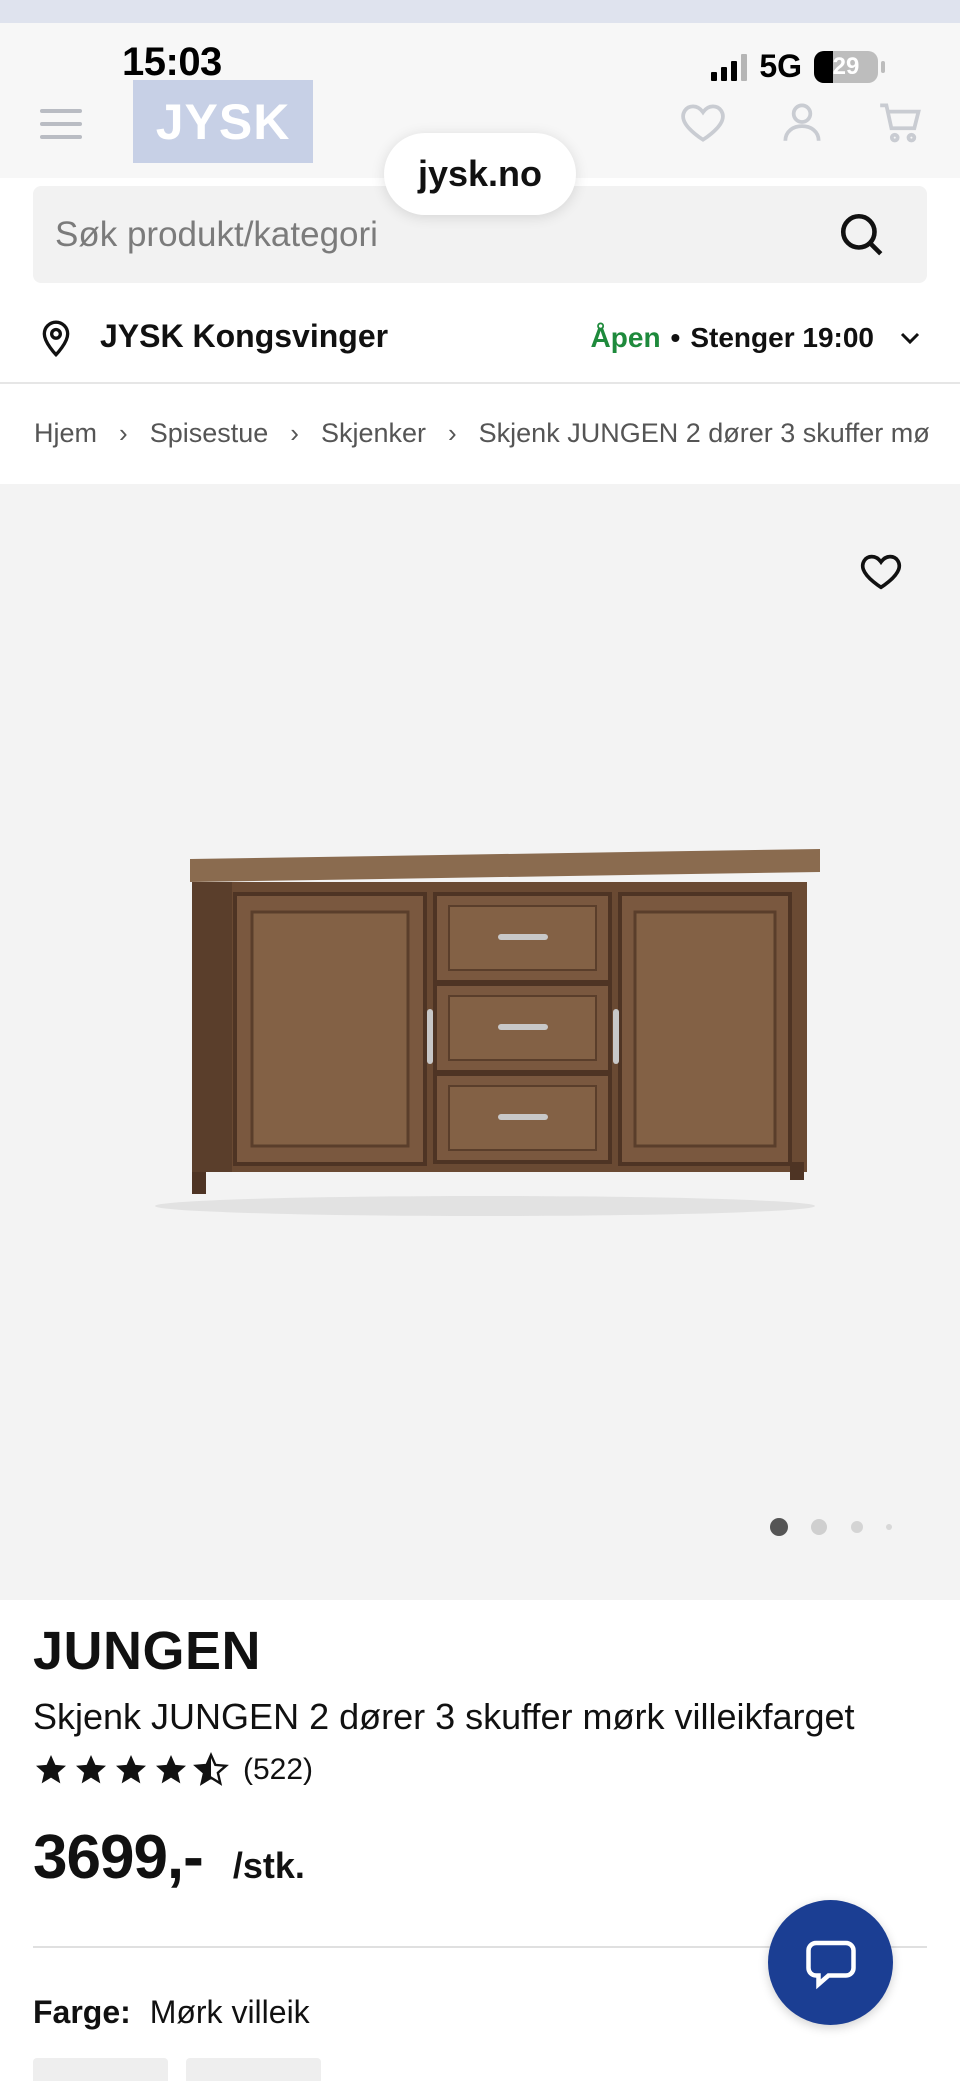  I want to click on status-indicators: 5G 29, so click(798, 66).